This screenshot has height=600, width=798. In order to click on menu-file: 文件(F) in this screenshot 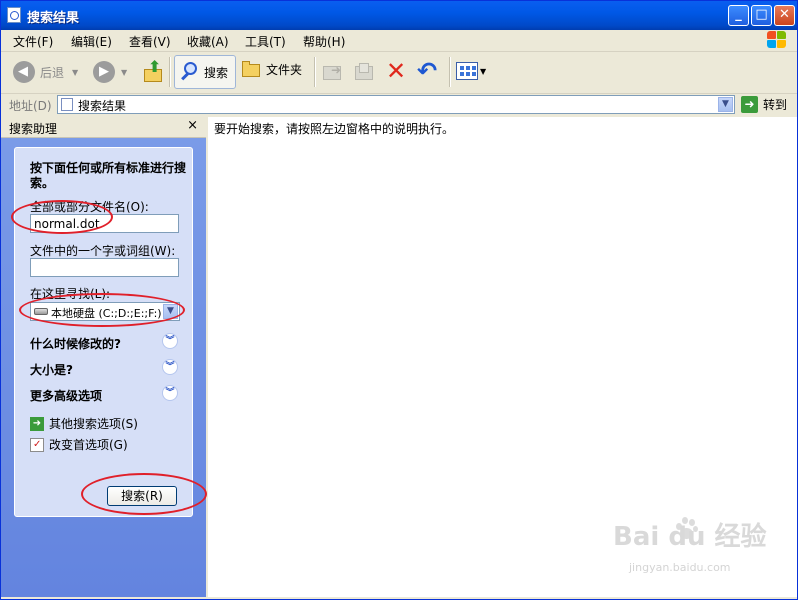, I will do `click(33, 41)`.